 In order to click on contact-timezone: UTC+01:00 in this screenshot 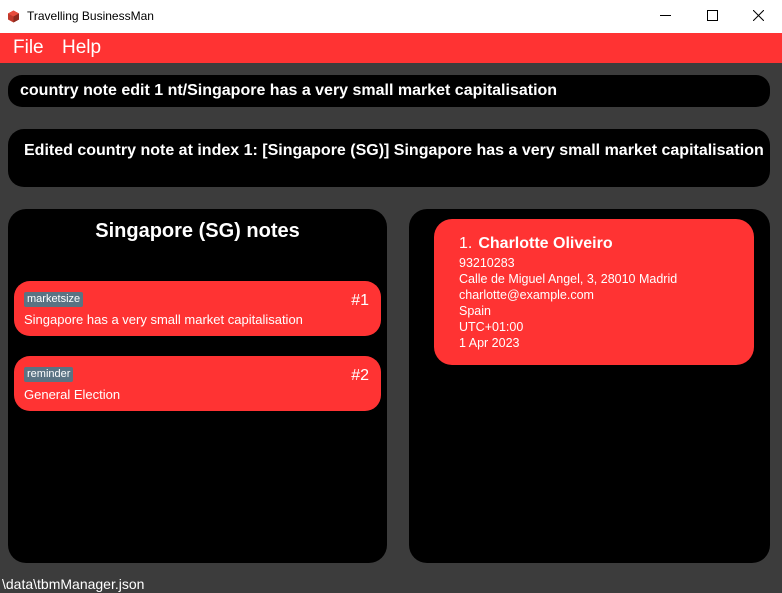, I will do `click(491, 327)`.